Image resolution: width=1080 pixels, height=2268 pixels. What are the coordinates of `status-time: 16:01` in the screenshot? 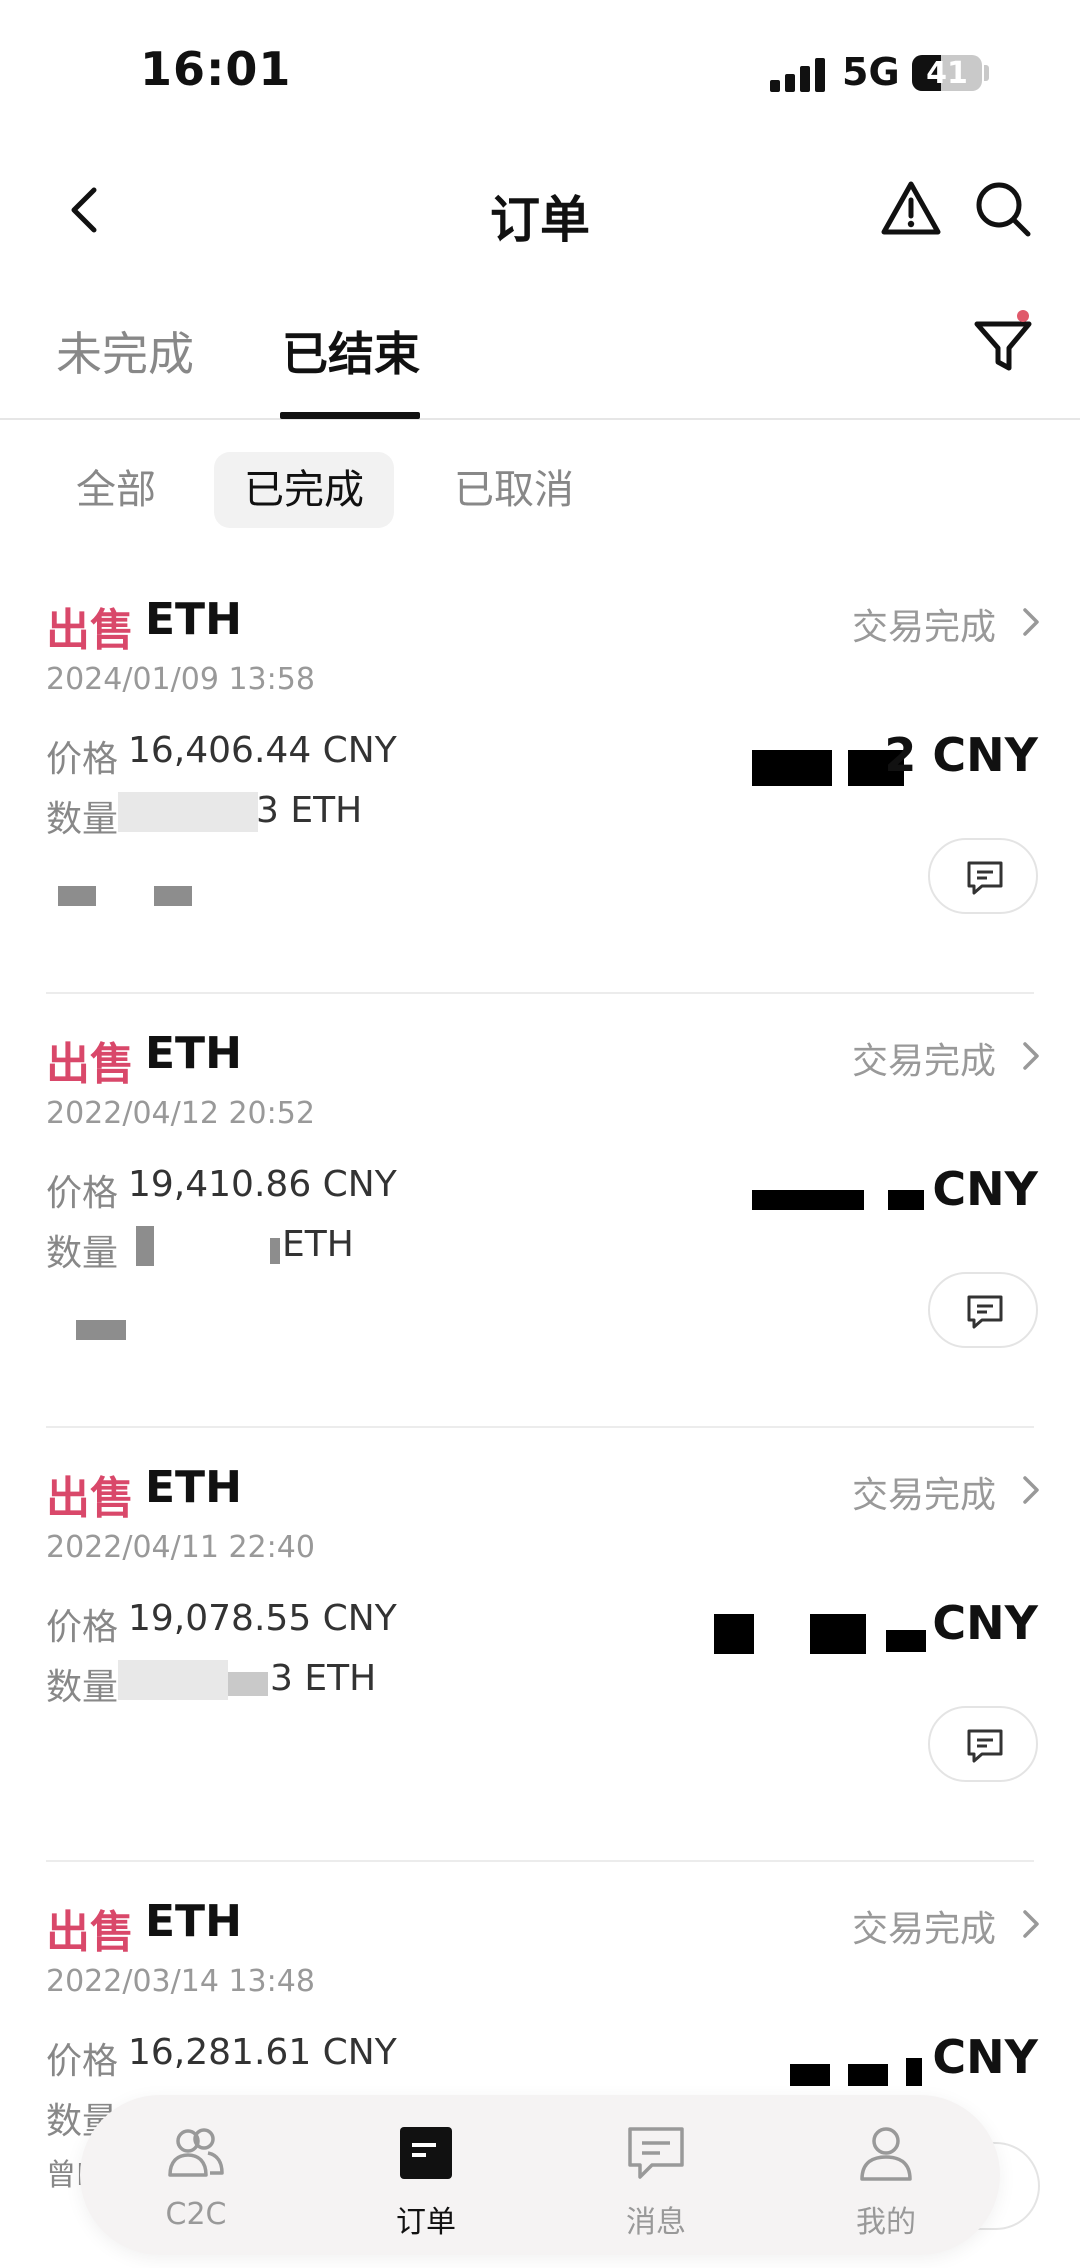 It's located at (216, 69).